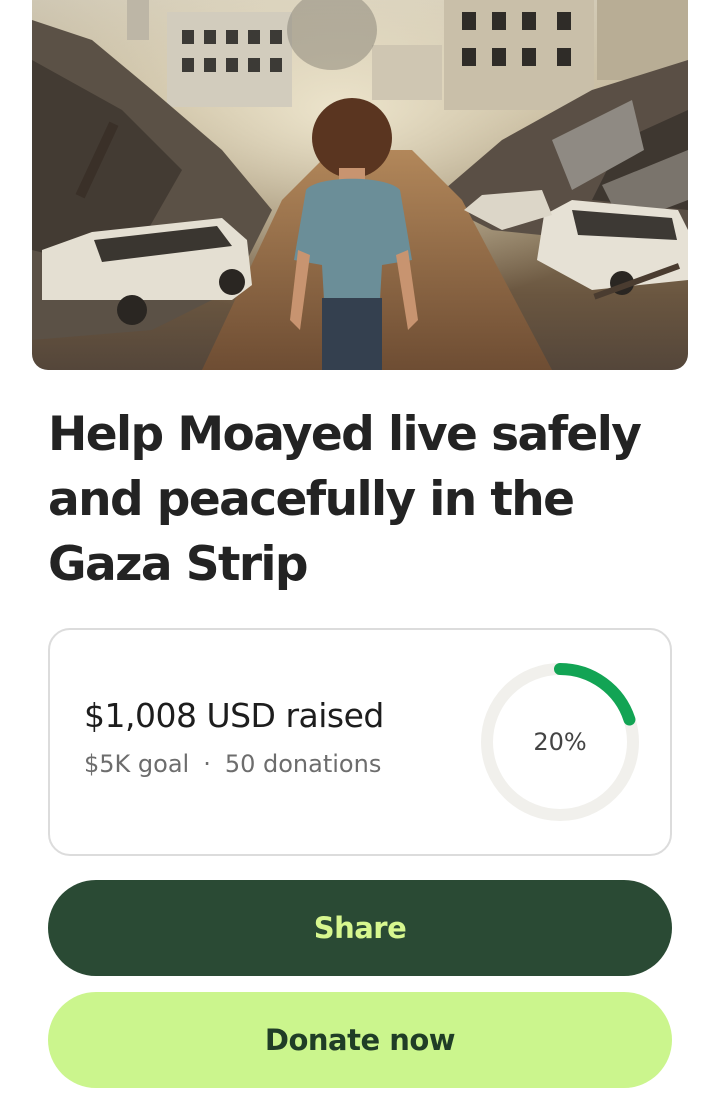 This screenshot has height=1098, width=720. Describe the element at coordinates (360, 1040) in the screenshot. I see `donate-now-button: Donate now` at that location.